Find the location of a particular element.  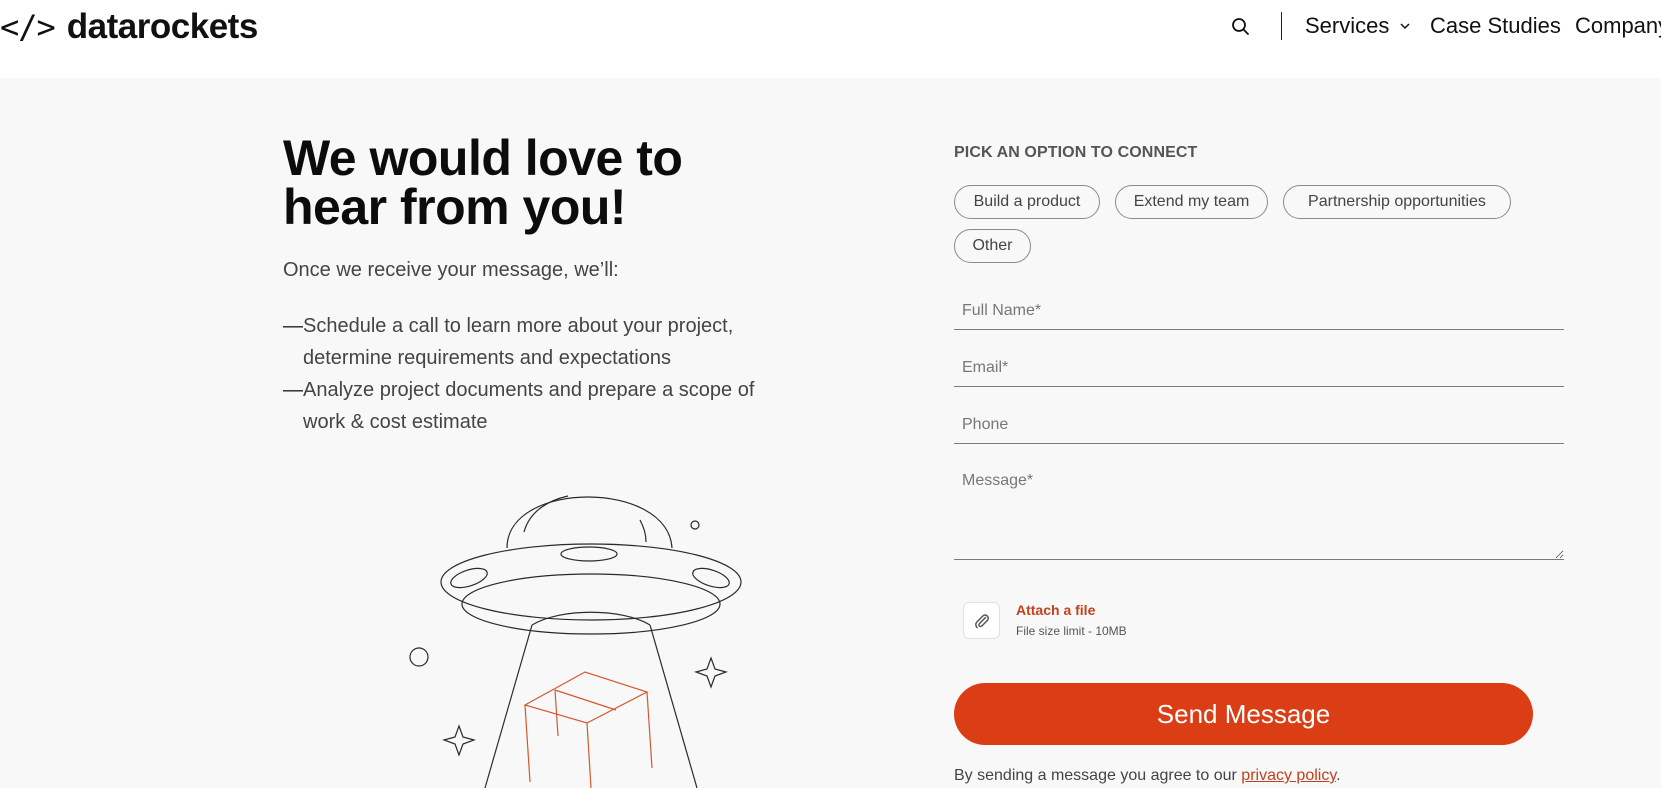

paperclip-icon is located at coordinates (981, 620).